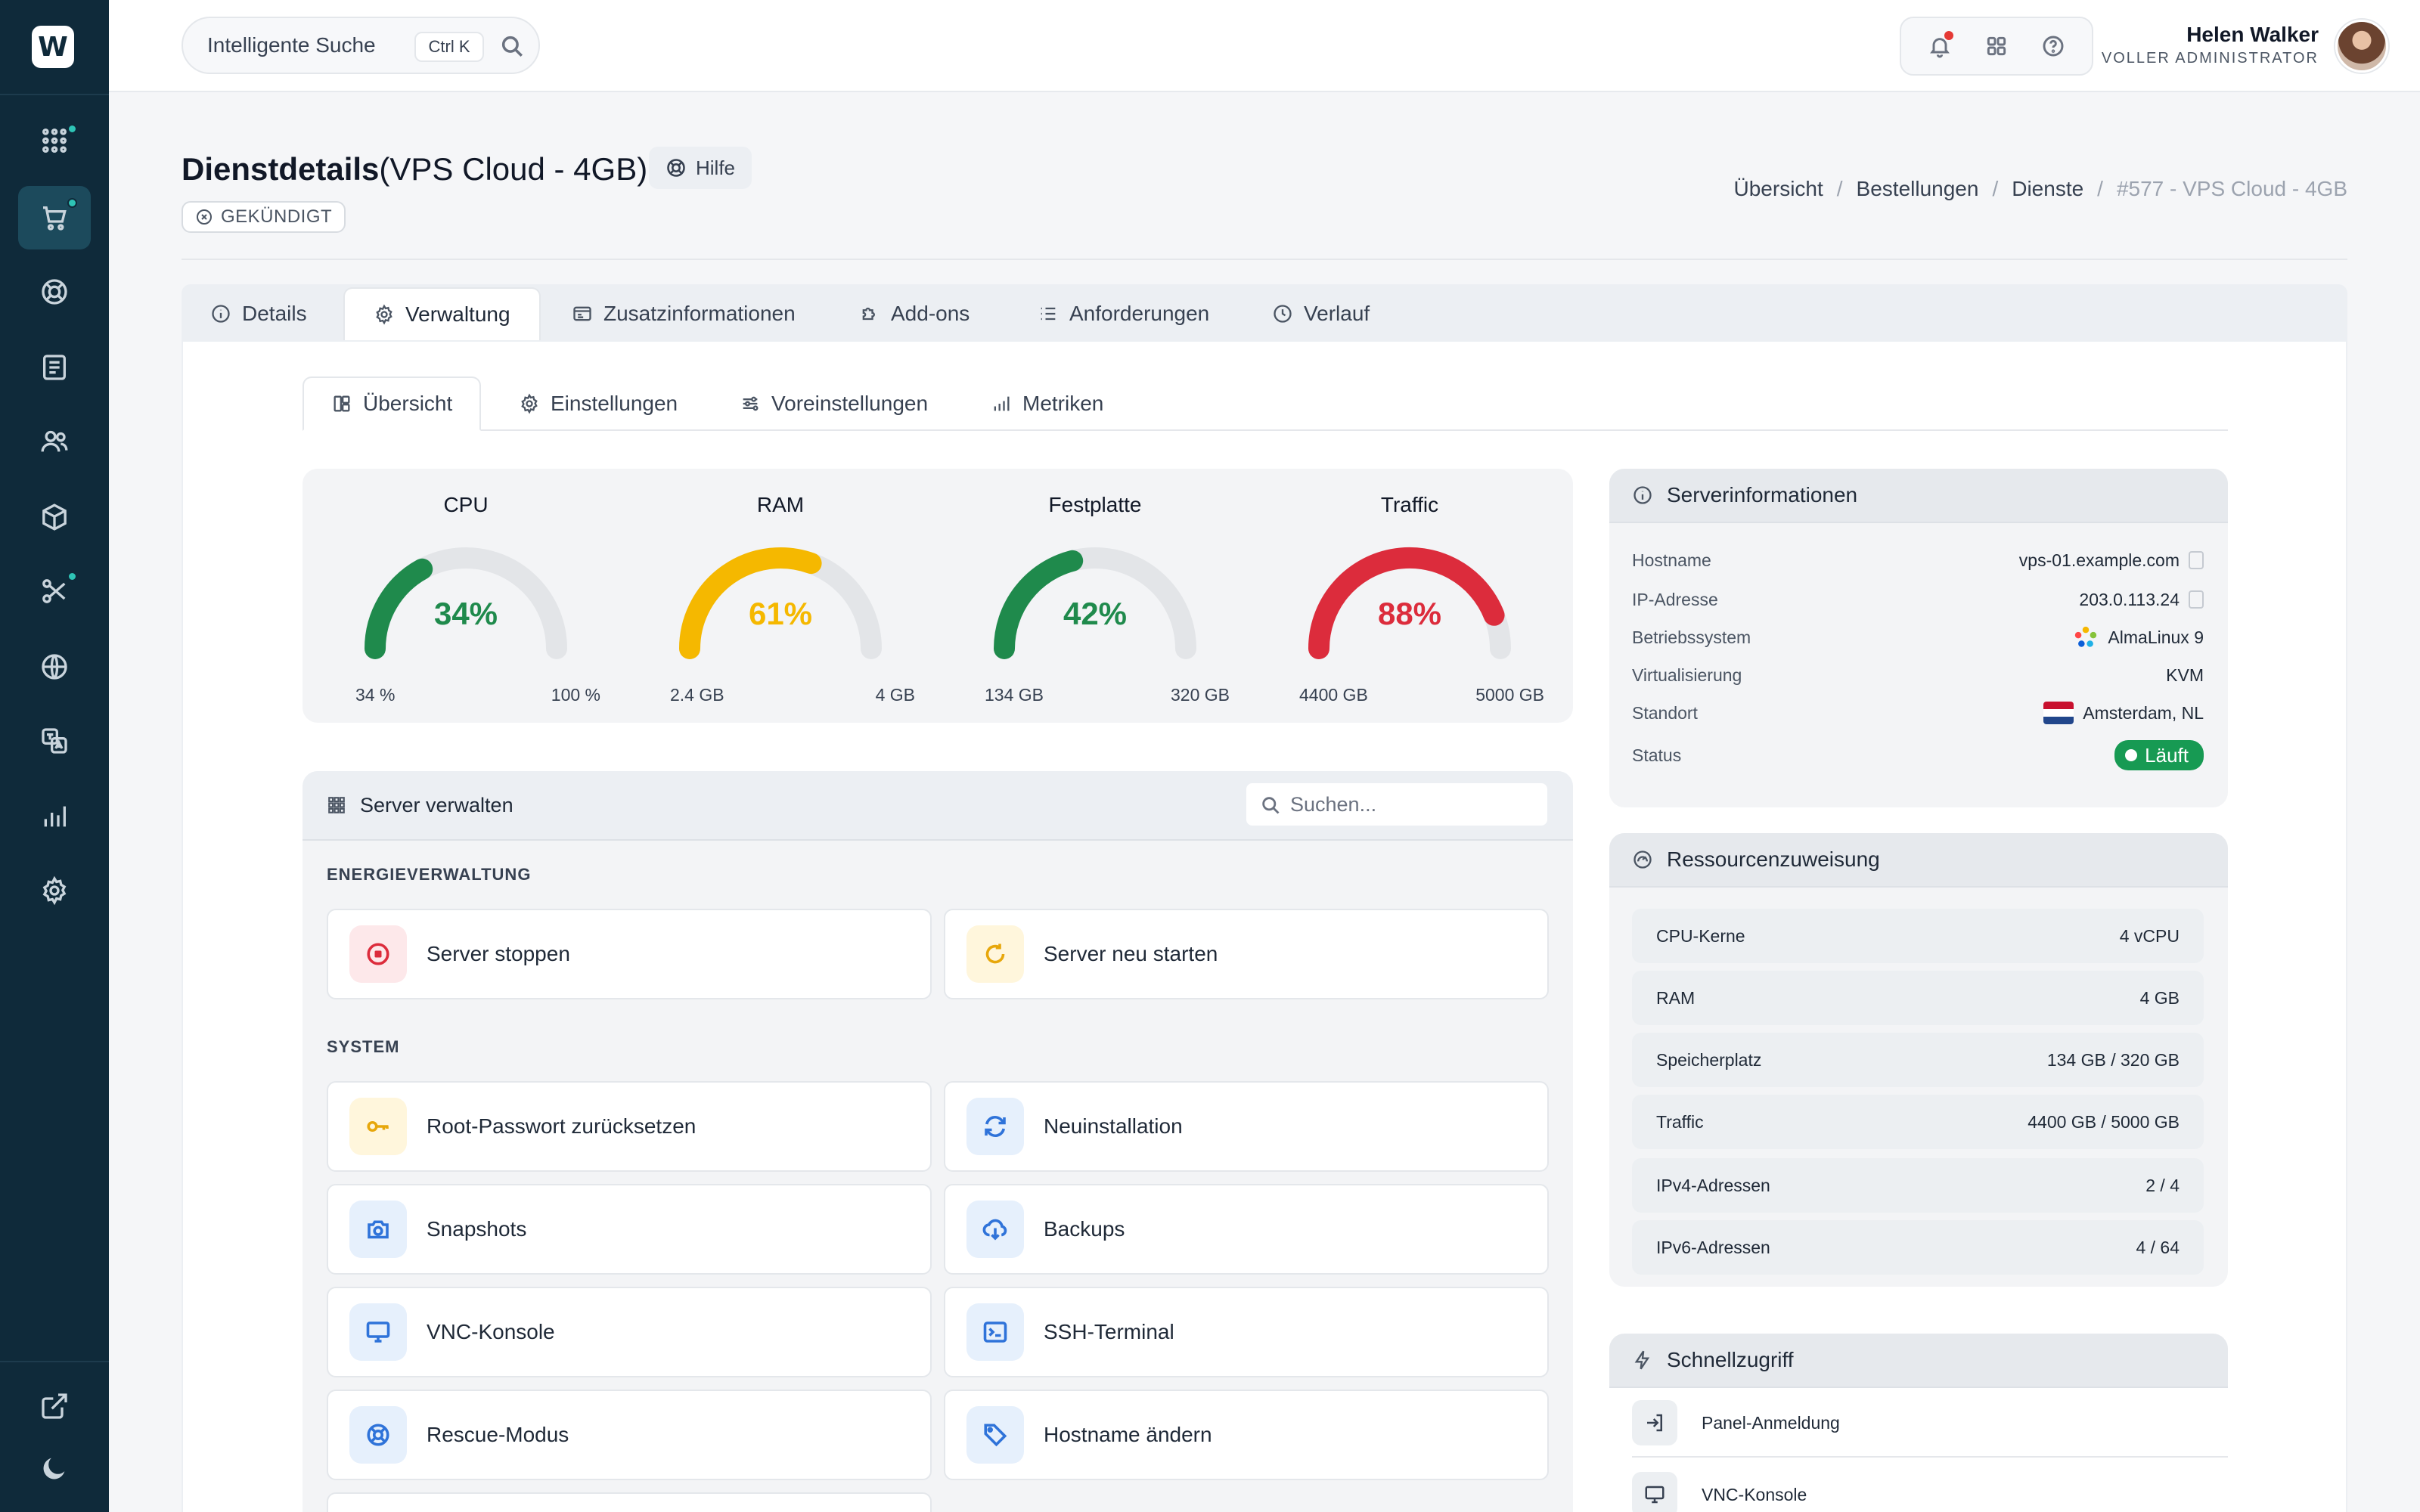 This screenshot has width=2420, height=1512. Describe the element at coordinates (1918, 599) in the screenshot. I see `info-row-ip: IP-Adresse 203.0.113.24` at that location.